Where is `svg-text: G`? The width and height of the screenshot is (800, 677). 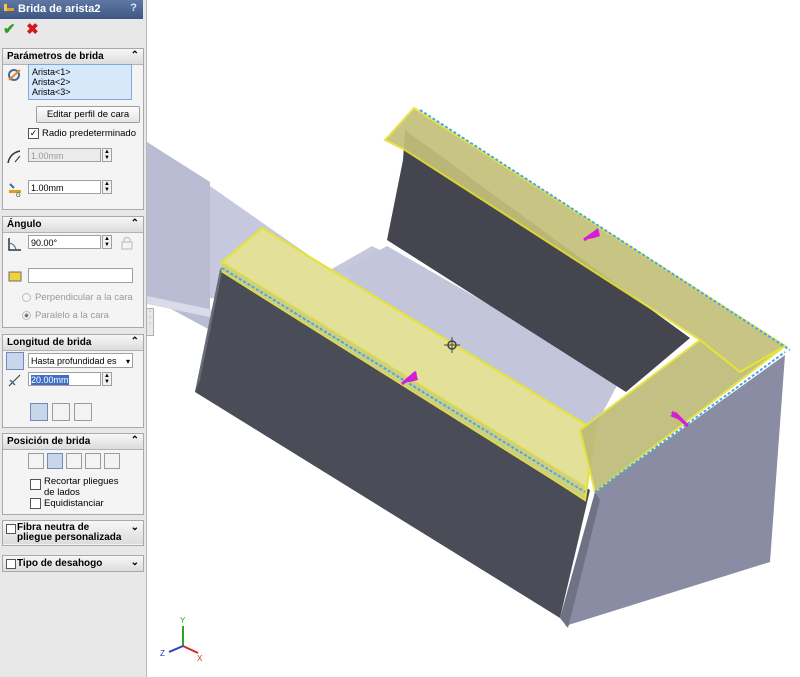
svg-text: G is located at coordinates (18, 195).